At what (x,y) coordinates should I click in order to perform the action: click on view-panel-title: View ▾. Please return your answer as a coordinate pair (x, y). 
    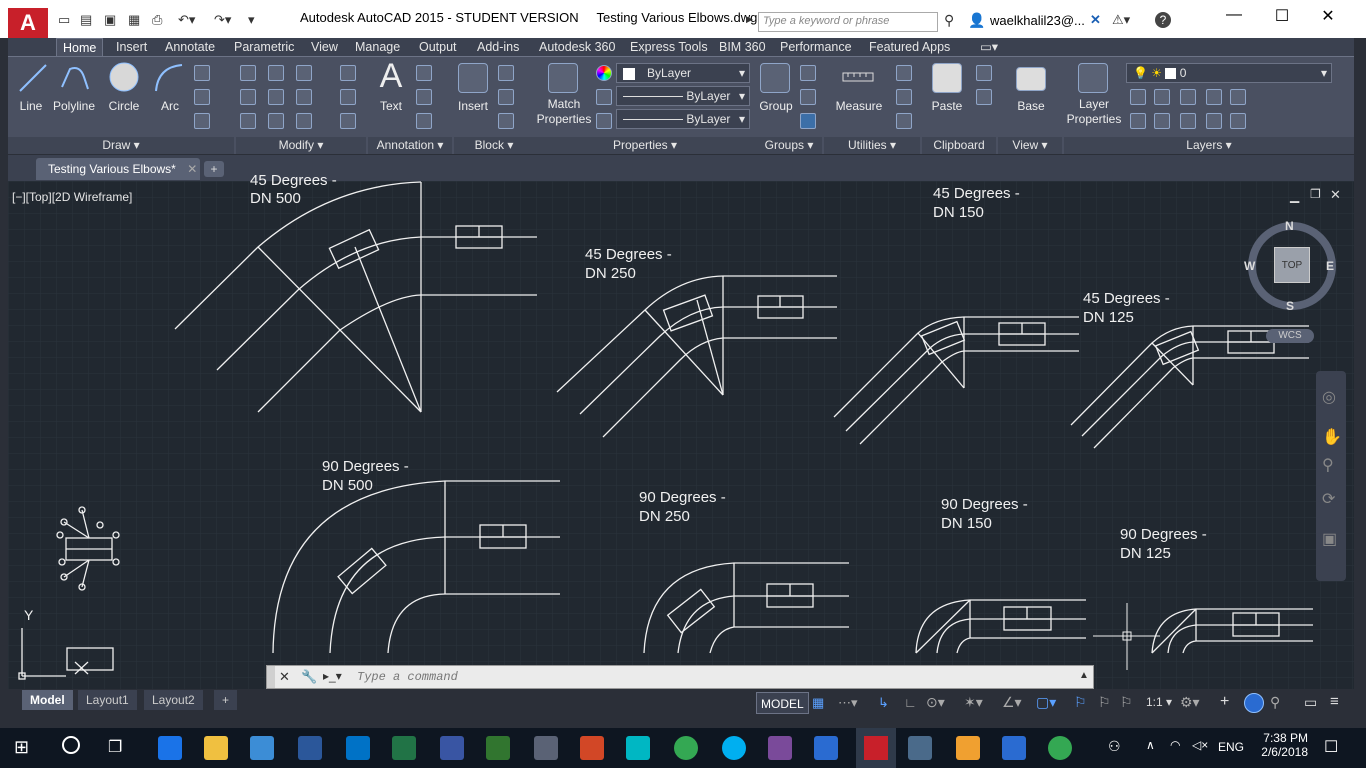
    Looking at the image, I should click on (1030, 145).